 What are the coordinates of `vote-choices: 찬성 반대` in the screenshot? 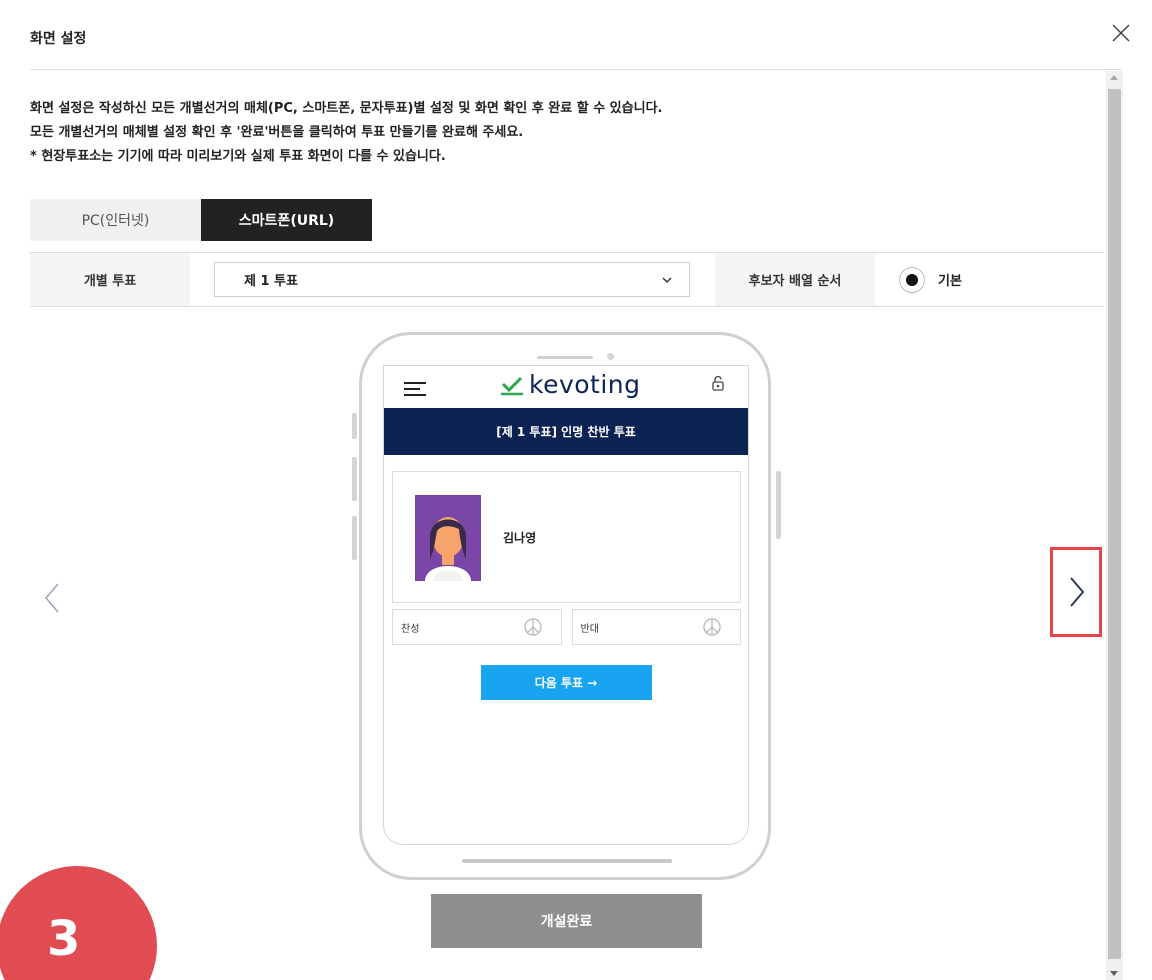 It's located at (566, 627).